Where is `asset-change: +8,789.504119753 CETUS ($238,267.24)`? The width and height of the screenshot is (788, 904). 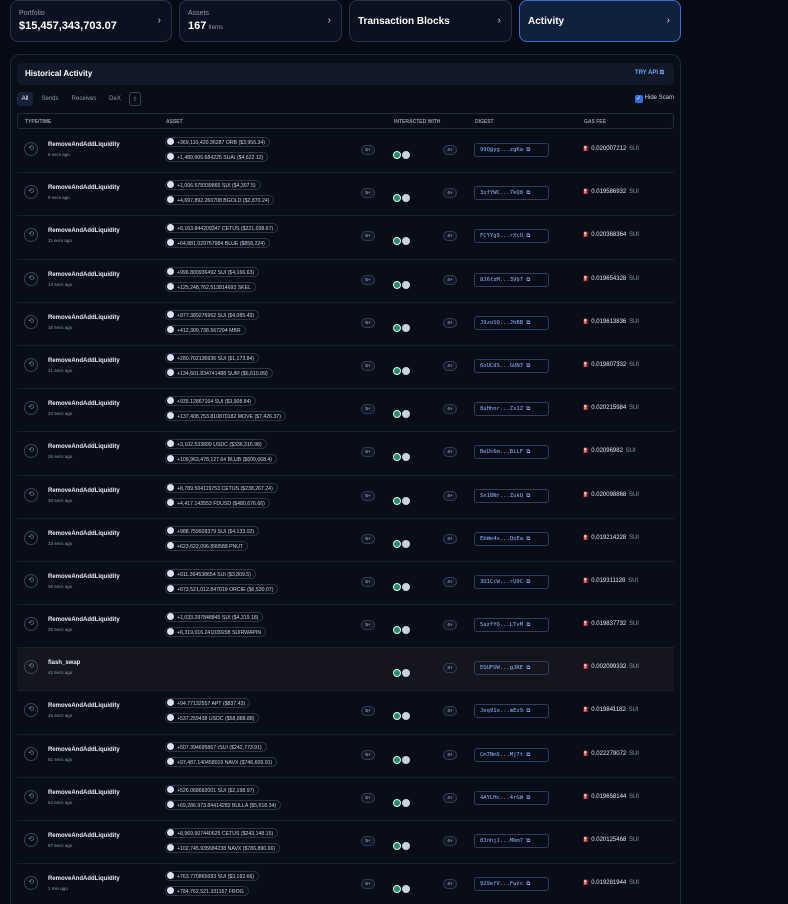 asset-change: +8,789.504119753 CETUS ($238,267.24) is located at coordinates (221, 487).